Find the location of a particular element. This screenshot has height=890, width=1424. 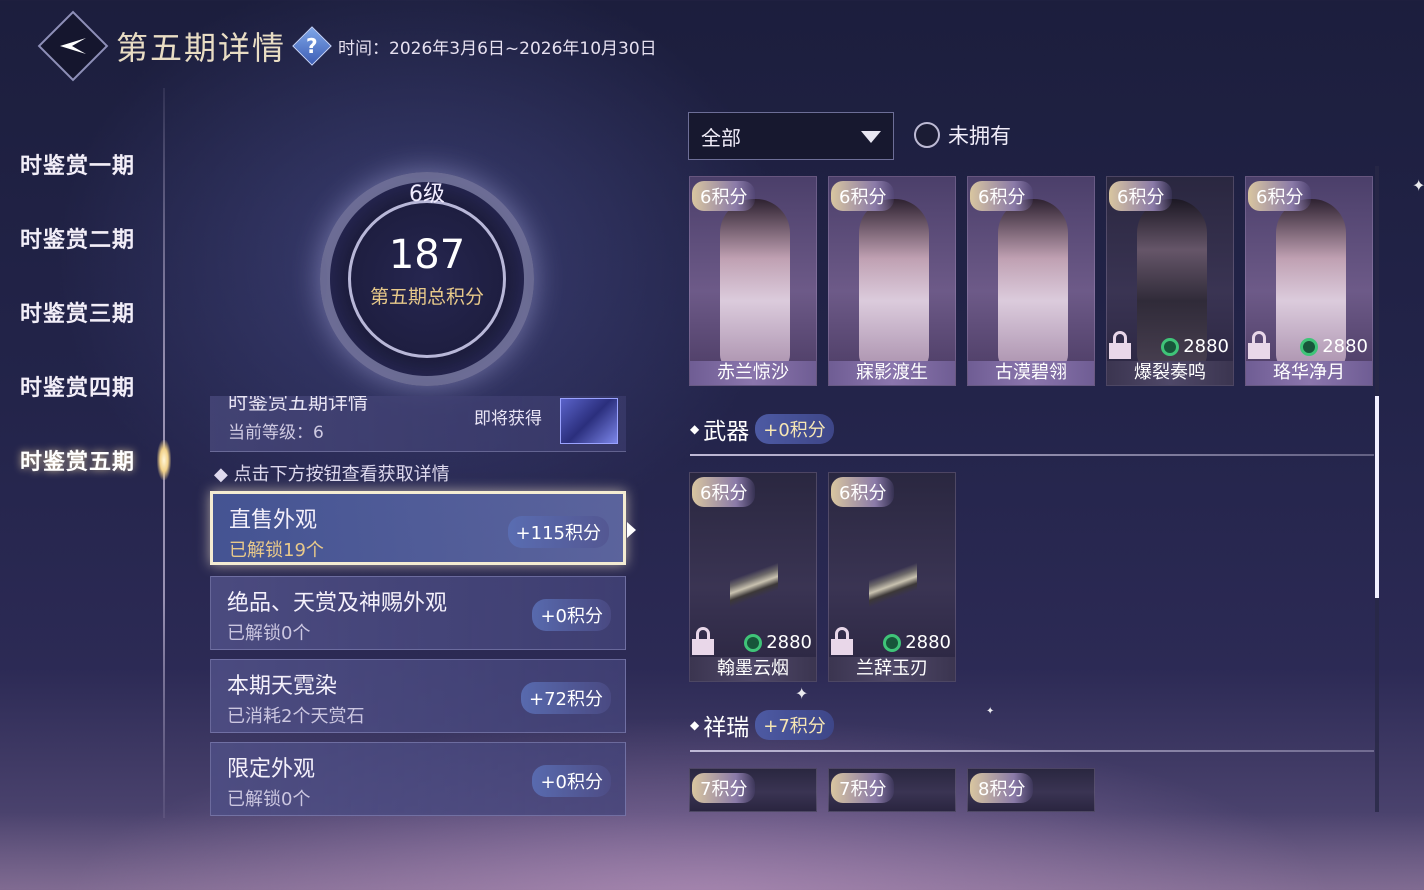

row-sub: 已消耗2个天赏石 is located at coordinates (296, 716).